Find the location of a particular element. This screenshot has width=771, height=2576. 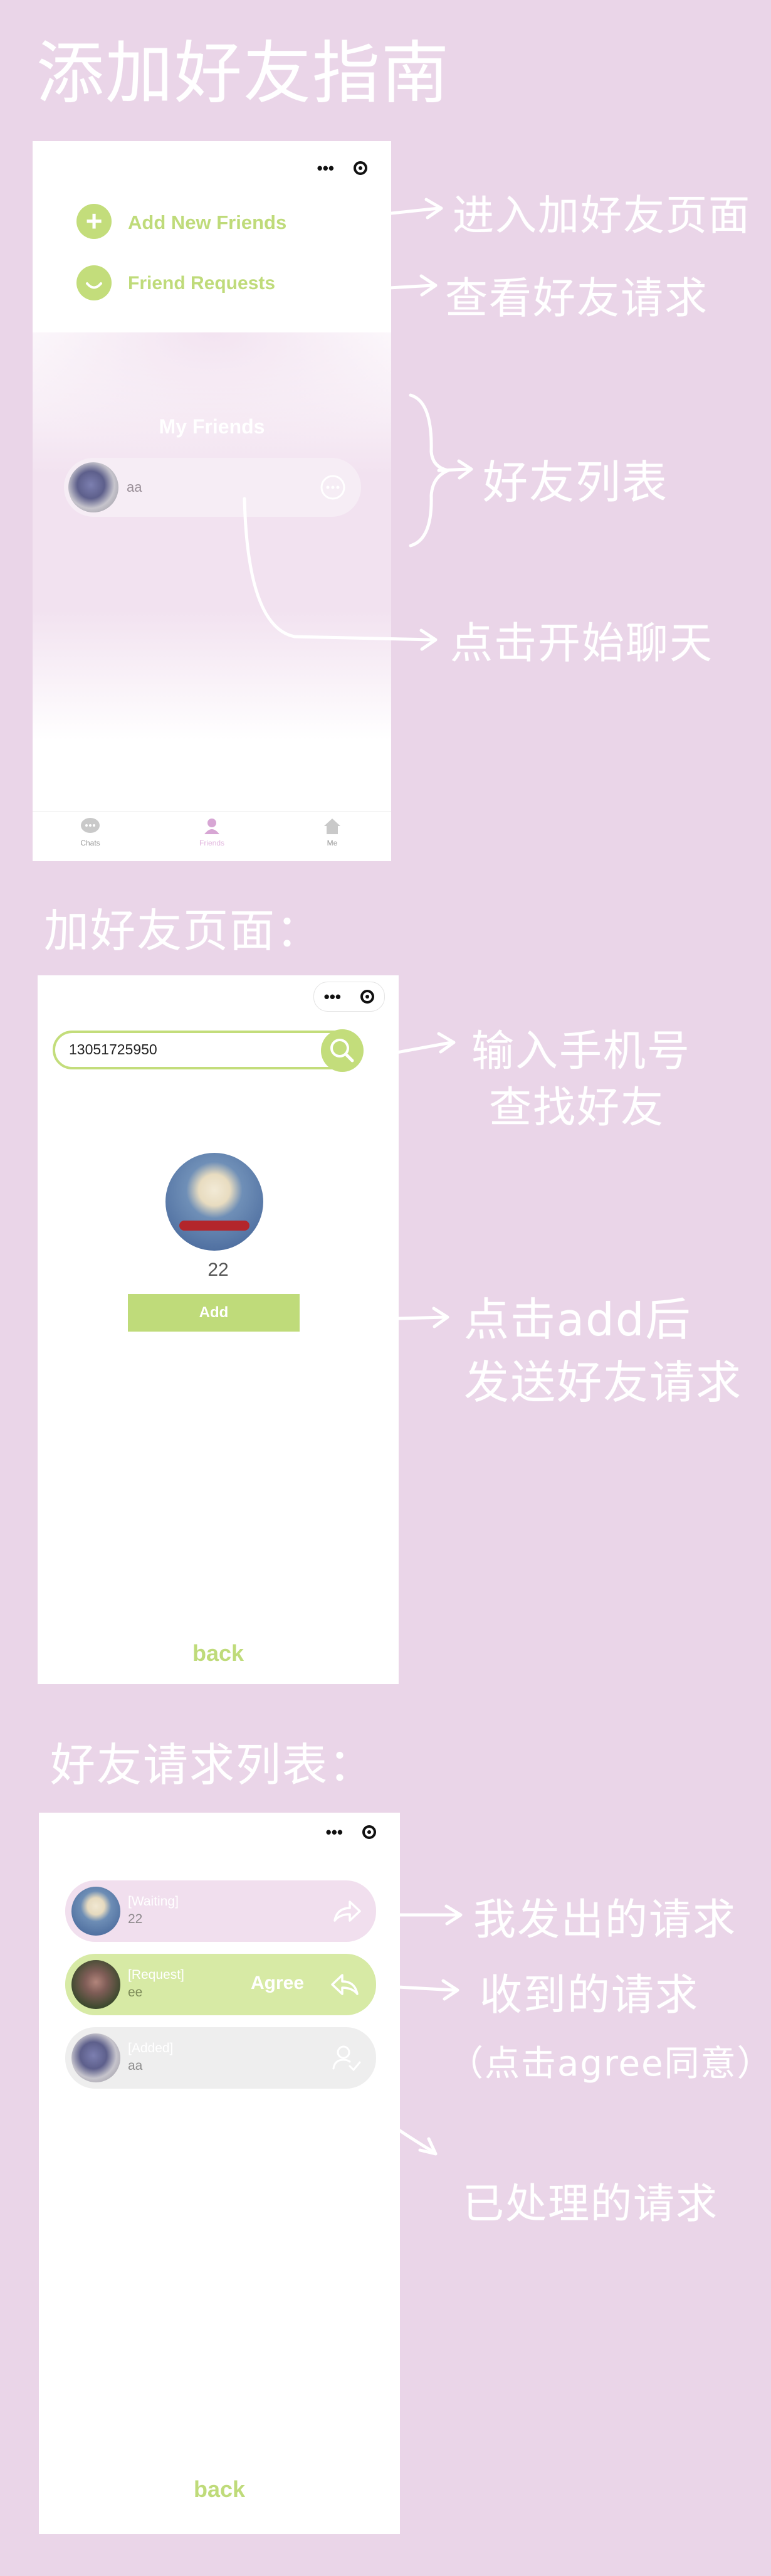

back-button: back is located at coordinates (218, 1653).